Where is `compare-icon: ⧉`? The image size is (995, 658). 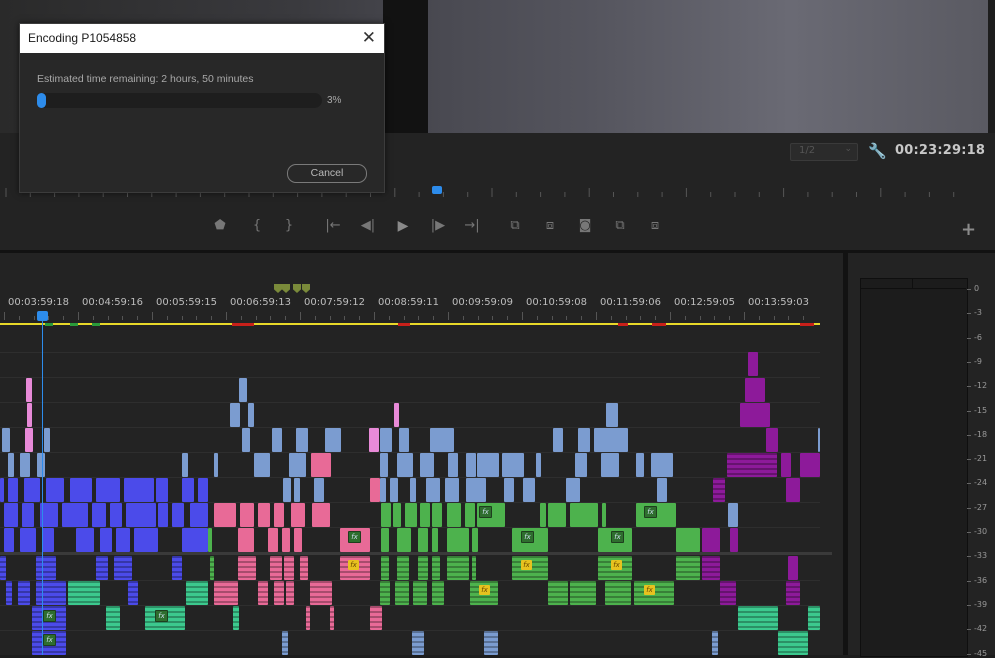 compare-icon: ⧉ is located at coordinates (620, 225).